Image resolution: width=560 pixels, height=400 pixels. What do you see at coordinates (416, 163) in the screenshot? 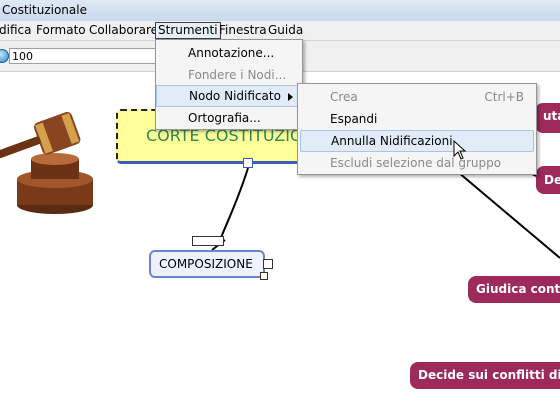
I see `submenu-item-escludi-selezione: Escludi selezione dal gruppo` at bounding box center [416, 163].